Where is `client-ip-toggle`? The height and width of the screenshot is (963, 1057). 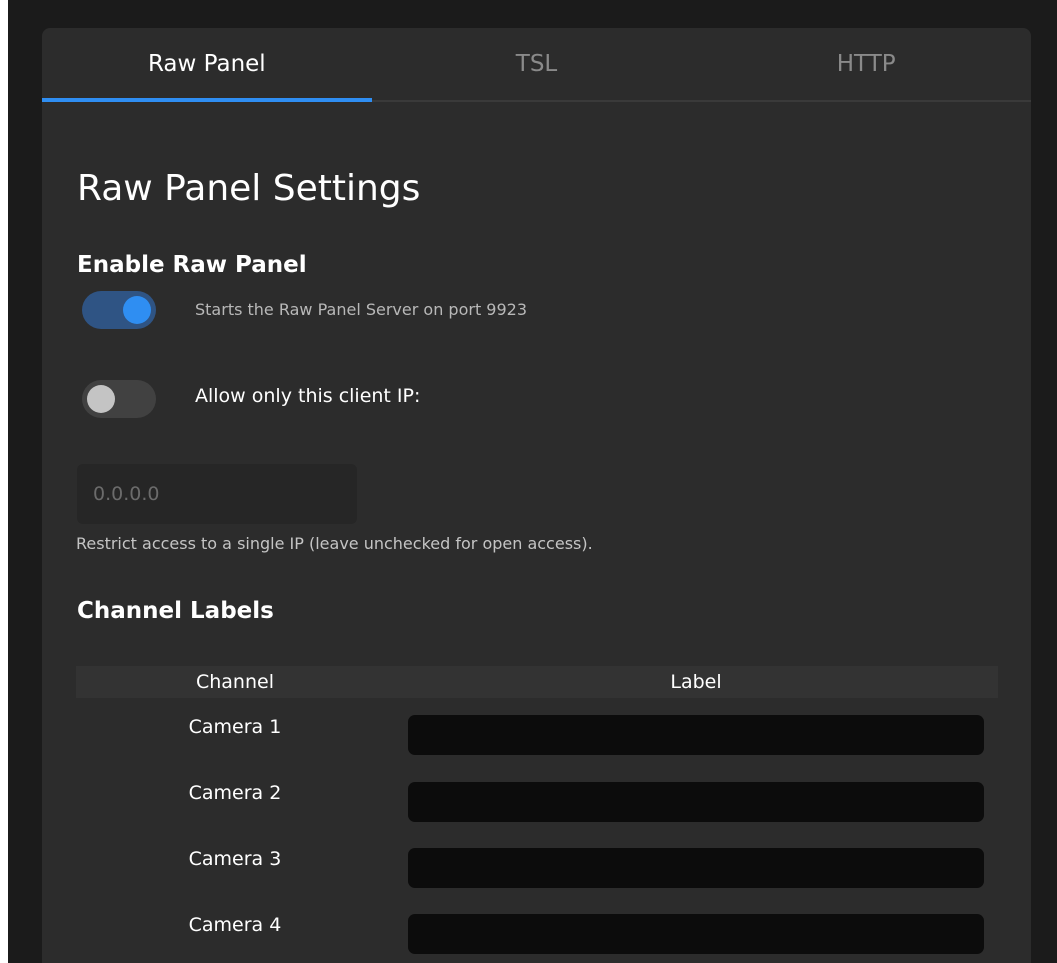 client-ip-toggle is located at coordinates (119, 399).